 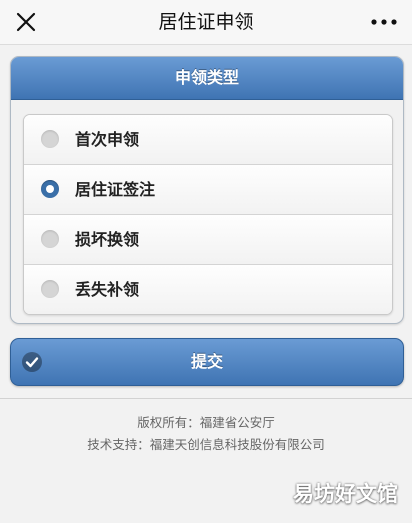 I want to click on radio-checked-icon, so click(x=50, y=189).